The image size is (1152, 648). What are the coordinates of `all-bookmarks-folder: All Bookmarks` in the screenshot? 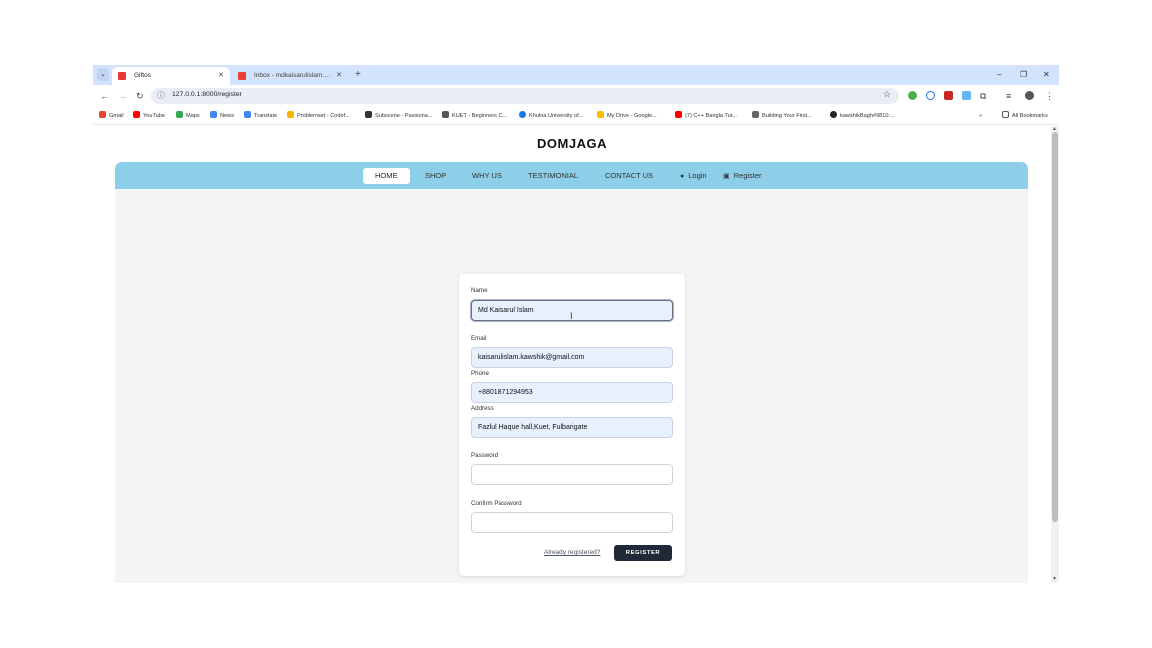 It's located at (1025, 116).